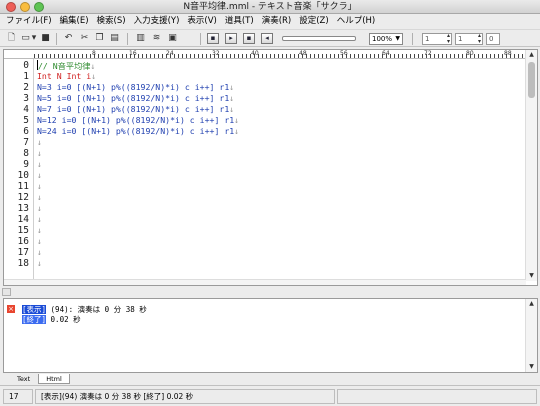 Image resolution: width=540 pixels, height=406 pixels. I want to click on output-tag: [終了], so click(34, 319).